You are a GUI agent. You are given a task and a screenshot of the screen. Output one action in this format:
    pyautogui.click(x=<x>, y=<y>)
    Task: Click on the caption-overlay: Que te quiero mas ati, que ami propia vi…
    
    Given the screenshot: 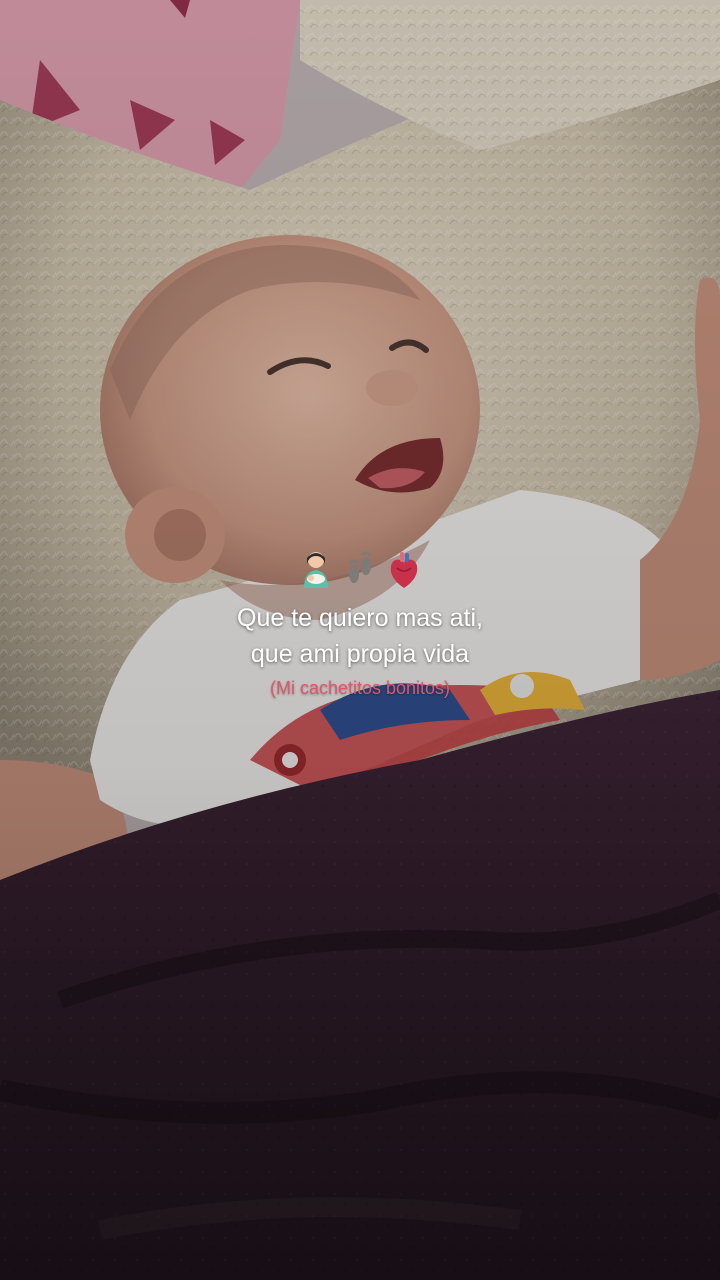 What is the action you would take?
    pyautogui.click(x=360, y=624)
    